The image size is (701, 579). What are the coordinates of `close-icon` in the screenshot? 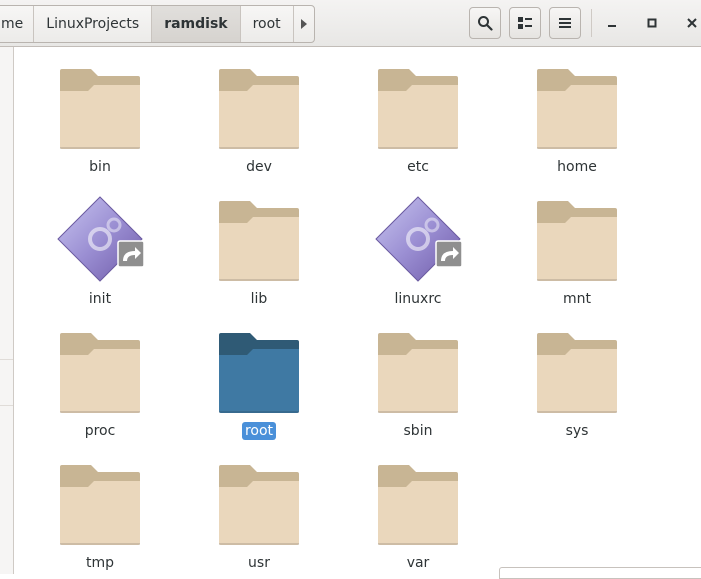 It's located at (692, 23).